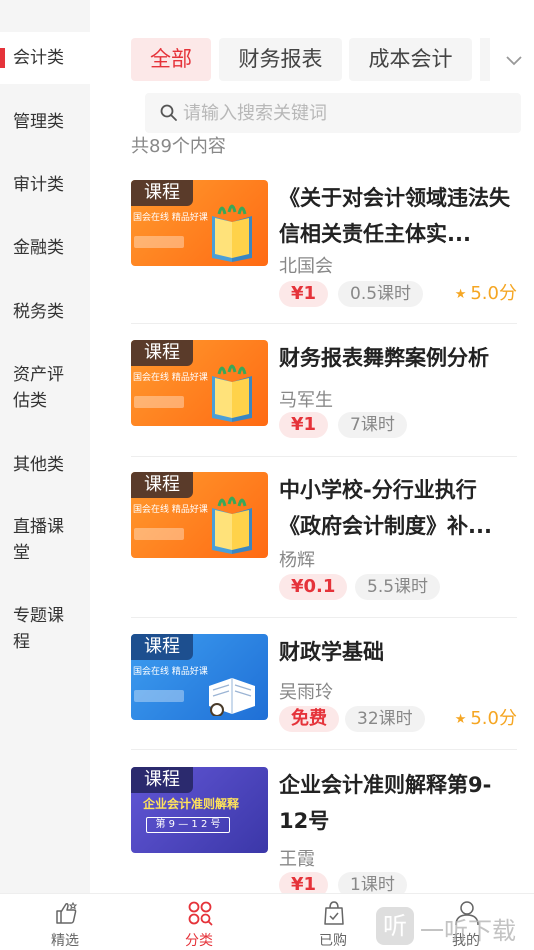  What do you see at coordinates (297, 560) in the screenshot?
I see `course-author: 杨辉` at bounding box center [297, 560].